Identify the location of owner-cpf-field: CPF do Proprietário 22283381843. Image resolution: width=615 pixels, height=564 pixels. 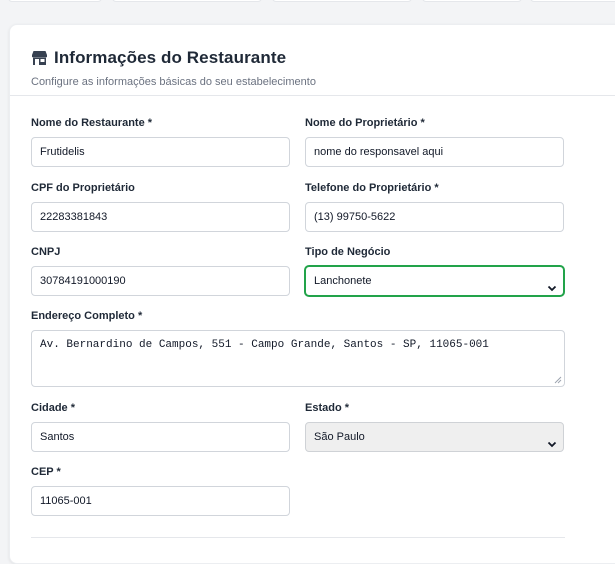
(160, 207).